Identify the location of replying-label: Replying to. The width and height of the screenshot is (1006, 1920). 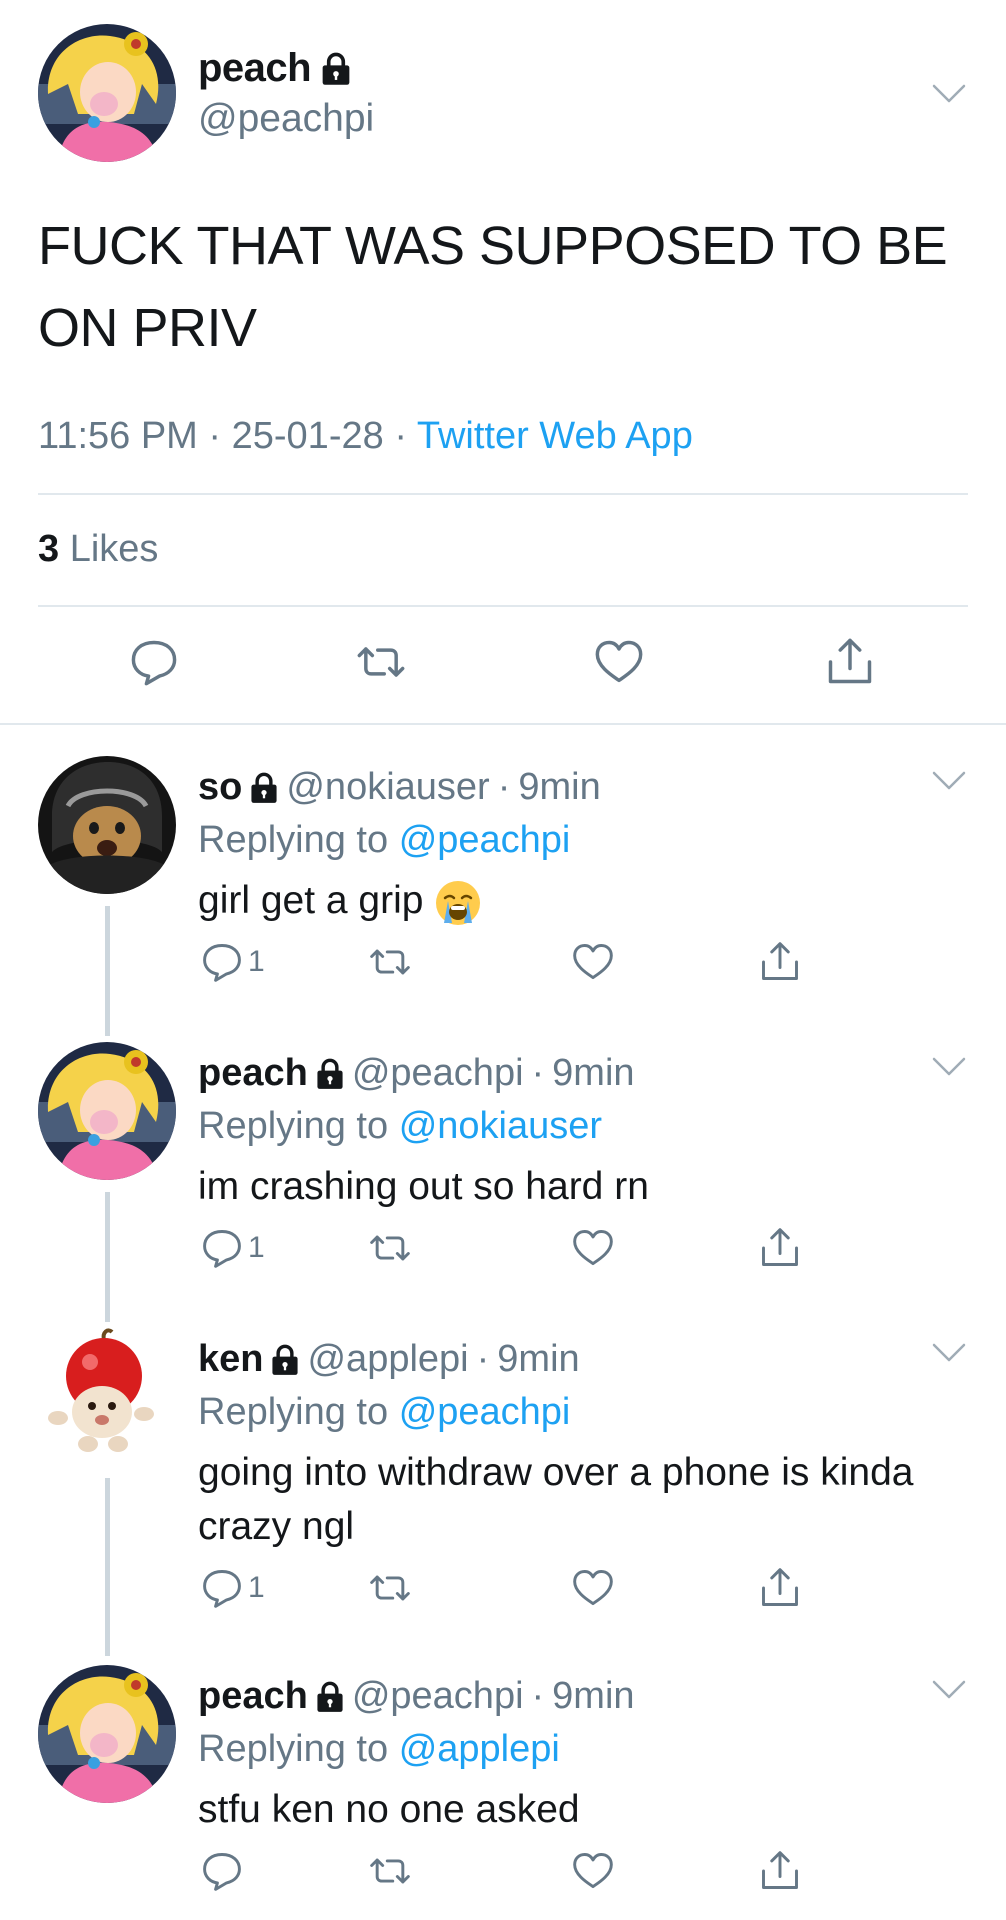
(293, 1749).